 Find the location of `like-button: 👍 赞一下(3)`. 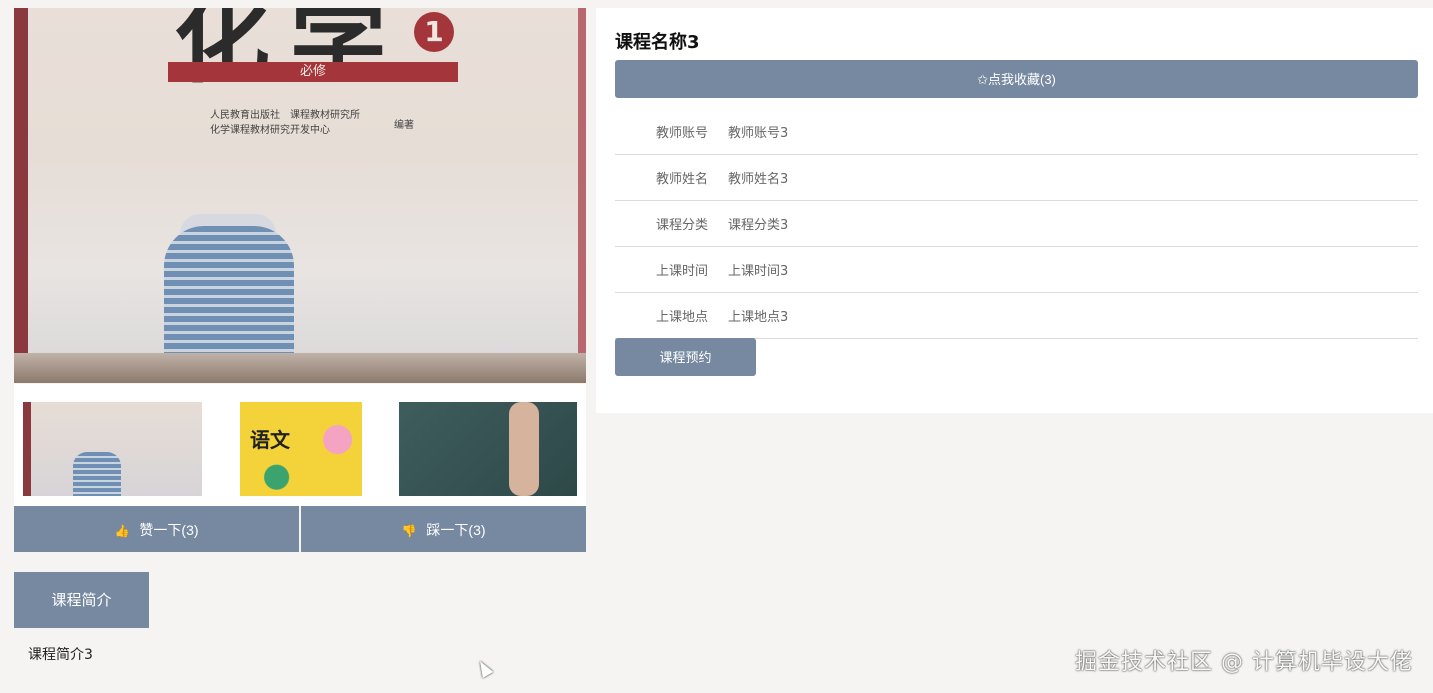

like-button: 👍 赞一下(3) is located at coordinates (156, 529).